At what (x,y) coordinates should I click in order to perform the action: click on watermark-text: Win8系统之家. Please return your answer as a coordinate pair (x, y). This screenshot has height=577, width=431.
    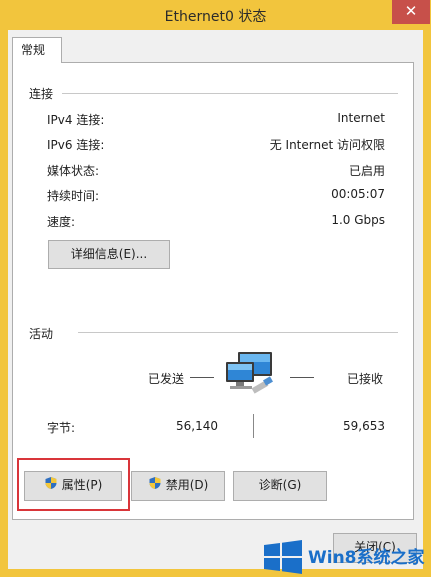
    Looking at the image, I should click on (366, 558).